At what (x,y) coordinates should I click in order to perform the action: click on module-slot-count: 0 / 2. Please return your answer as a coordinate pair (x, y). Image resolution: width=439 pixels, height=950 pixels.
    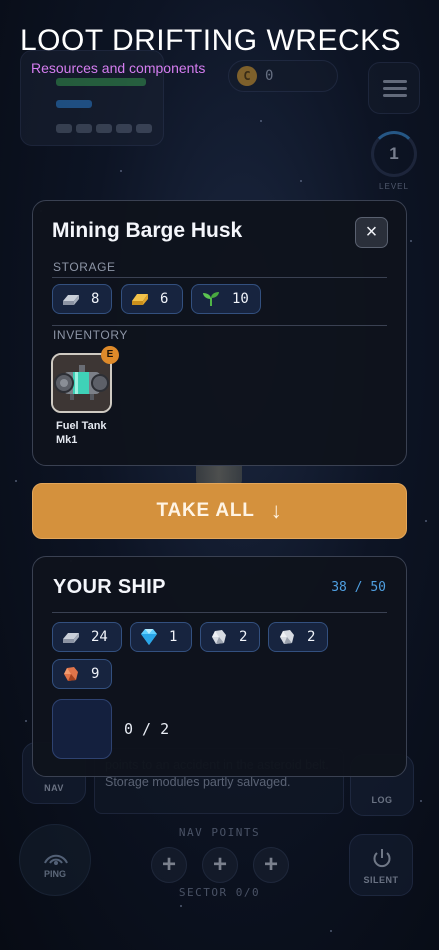
    Looking at the image, I should click on (147, 729).